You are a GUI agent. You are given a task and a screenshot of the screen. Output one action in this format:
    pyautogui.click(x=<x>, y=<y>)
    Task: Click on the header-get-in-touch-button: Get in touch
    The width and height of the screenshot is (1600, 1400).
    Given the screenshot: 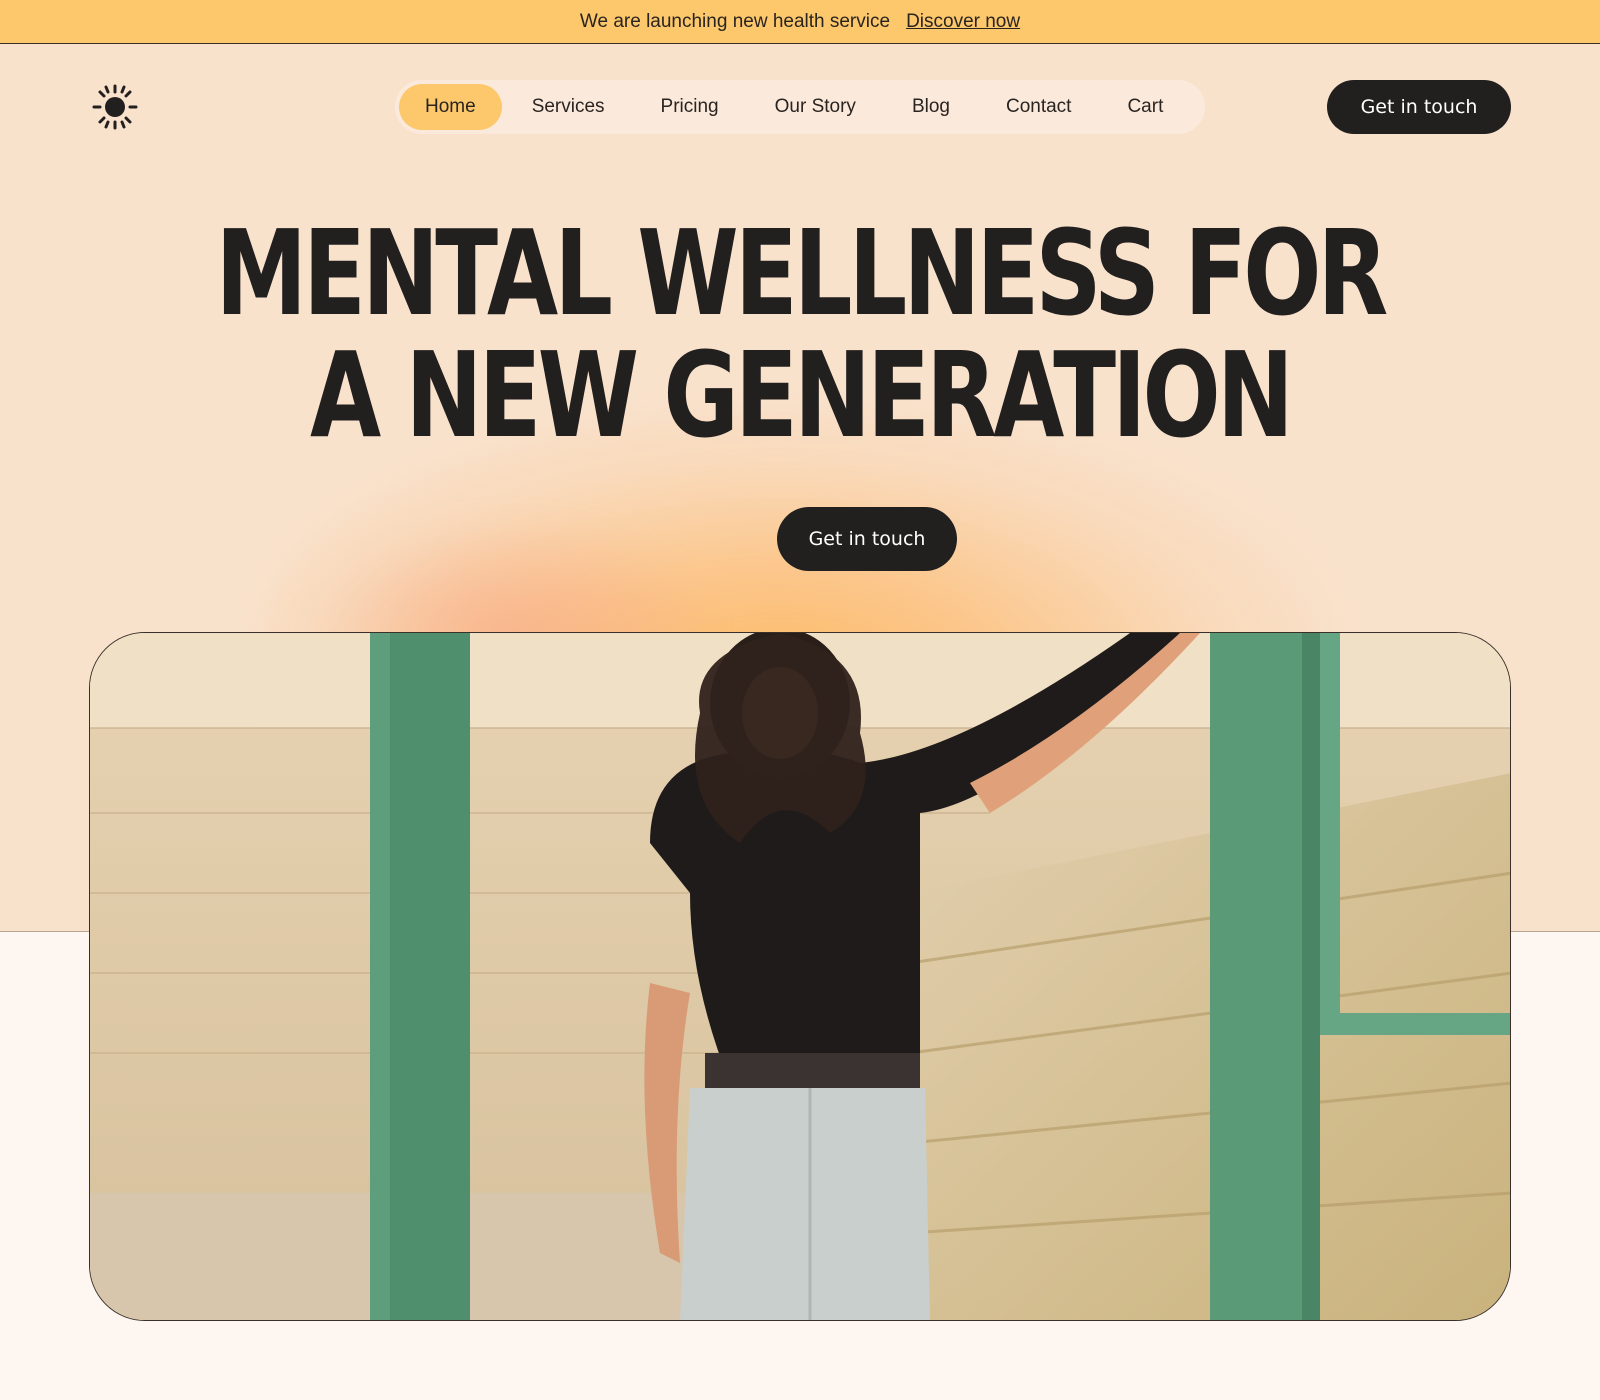 What is the action you would take?
    pyautogui.click(x=1419, y=107)
    